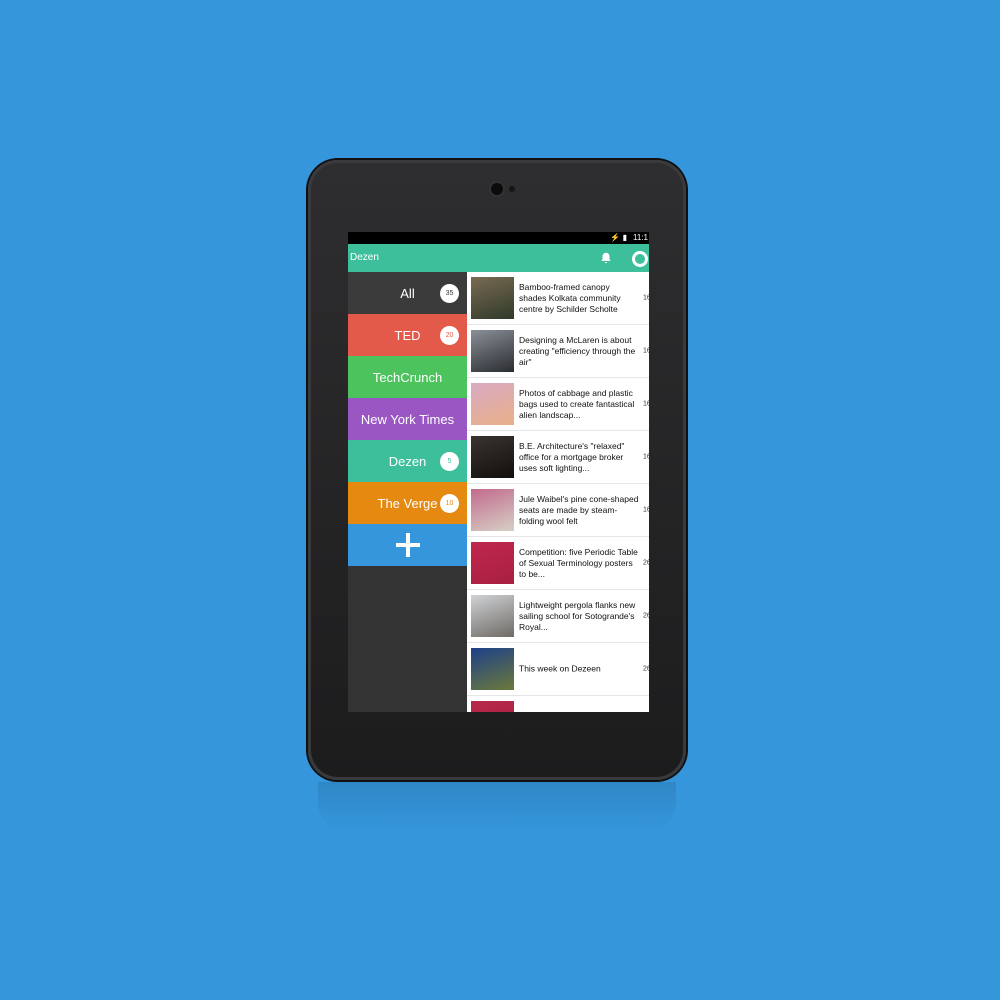 This screenshot has height=1000, width=1000. What do you see at coordinates (449, 461) in the screenshot?
I see `unread-count-badge: 5` at bounding box center [449, 461].